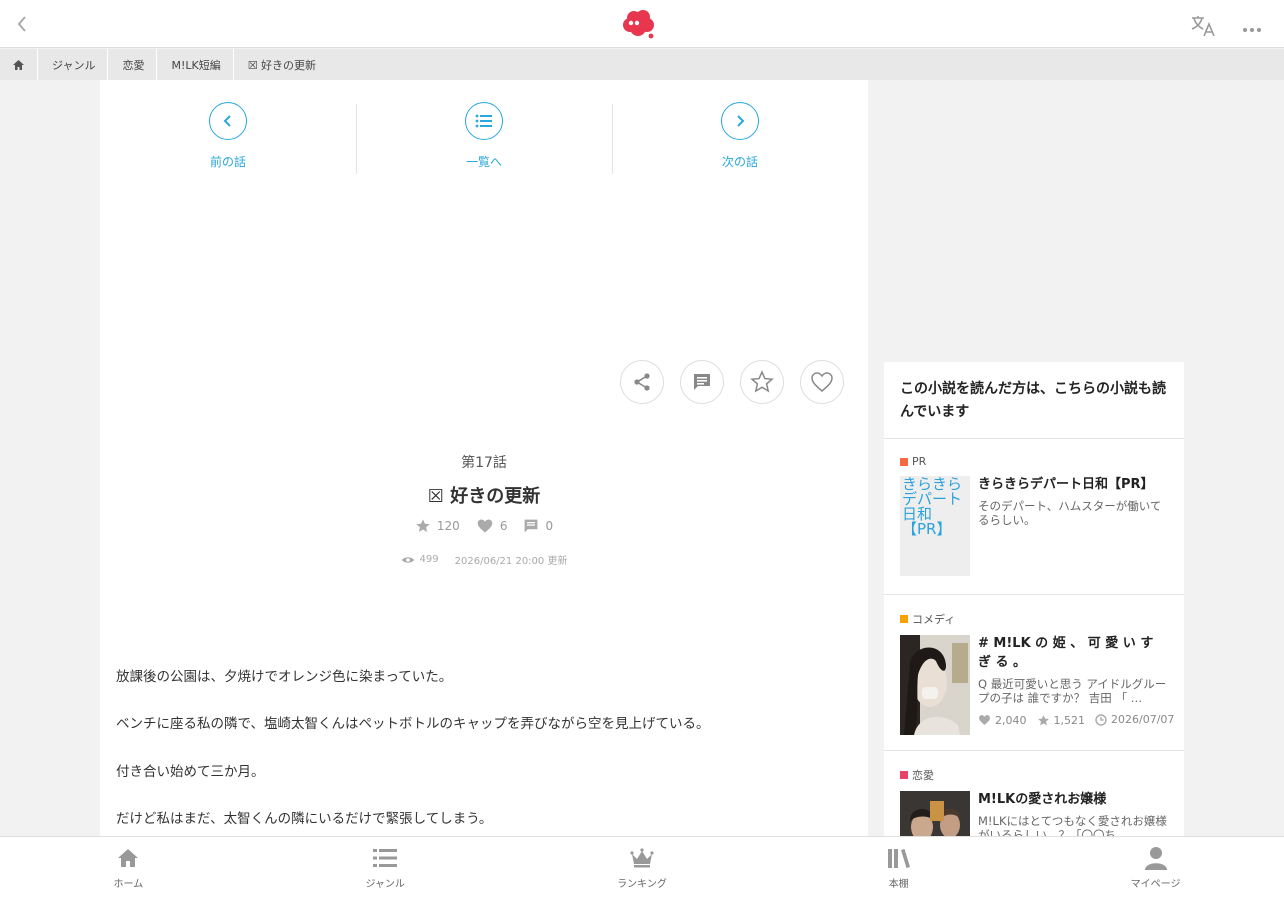 The width and height of the screenshot is (1284, 900). Describe the element at coordinates (1101, 720) in the screenshot. I see `clock-icon` at that location.